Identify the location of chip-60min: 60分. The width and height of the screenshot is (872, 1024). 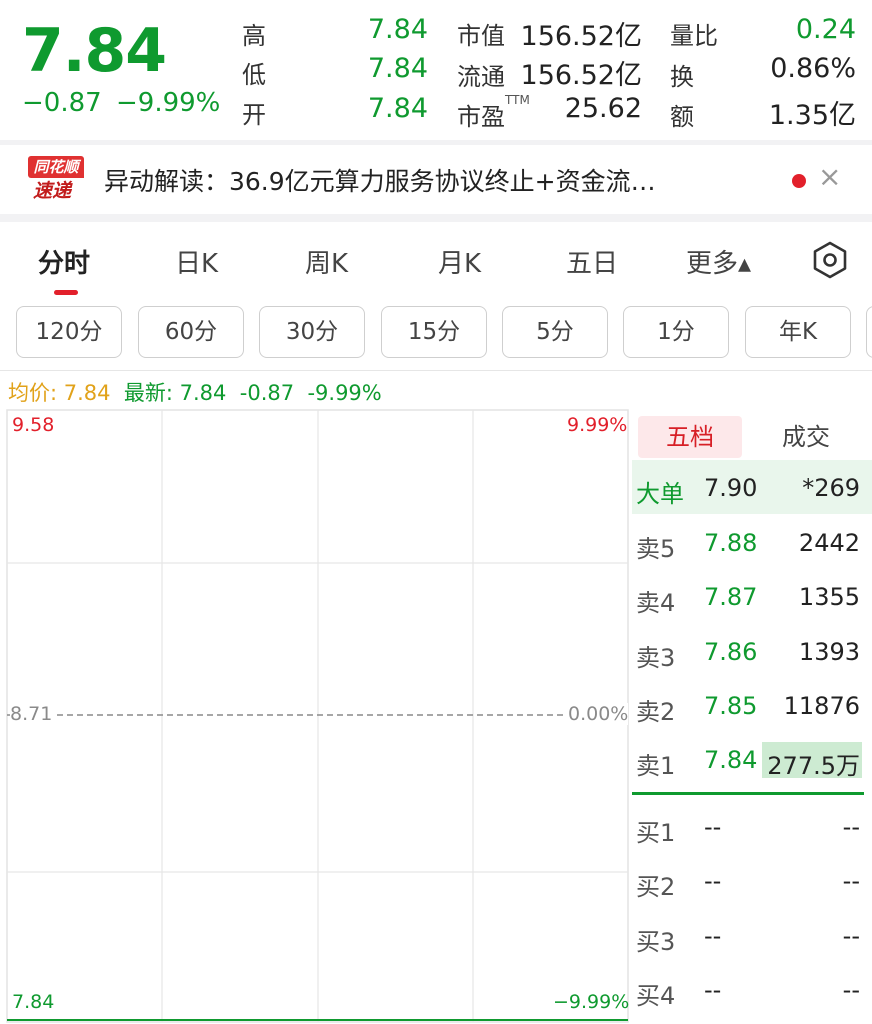
(191, 332).